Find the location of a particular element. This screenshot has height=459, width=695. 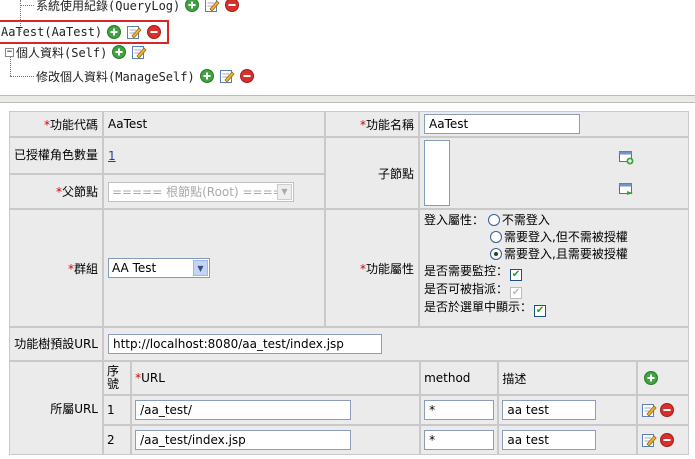

tree-node-aatest: AaTest(AaTest) is located at coordinates (85, 32).